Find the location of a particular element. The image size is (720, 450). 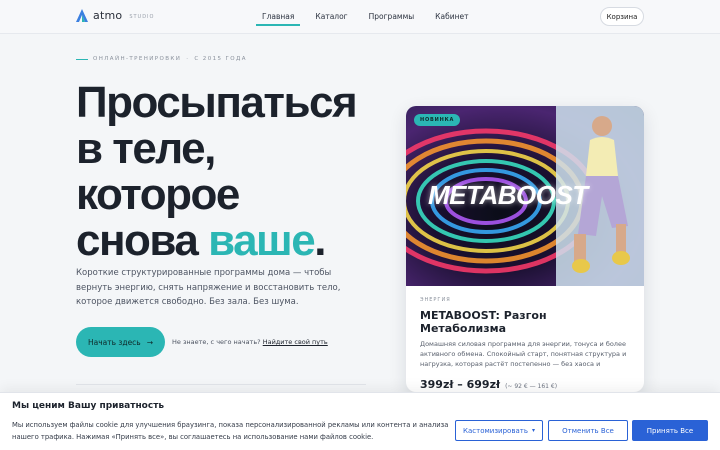

nav-programs: Программы is located at coordinates (392, 17).